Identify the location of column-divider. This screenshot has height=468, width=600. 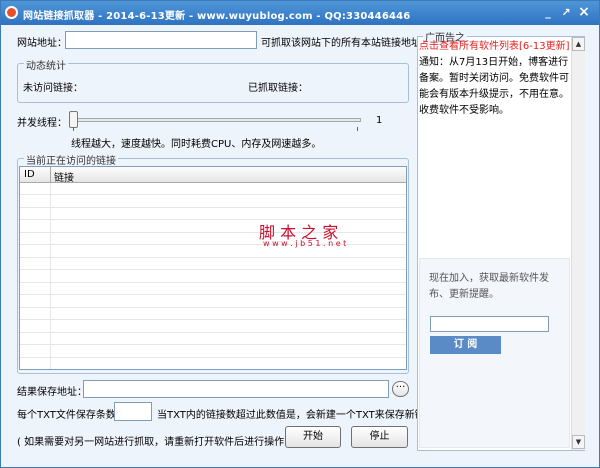
(50, 276).